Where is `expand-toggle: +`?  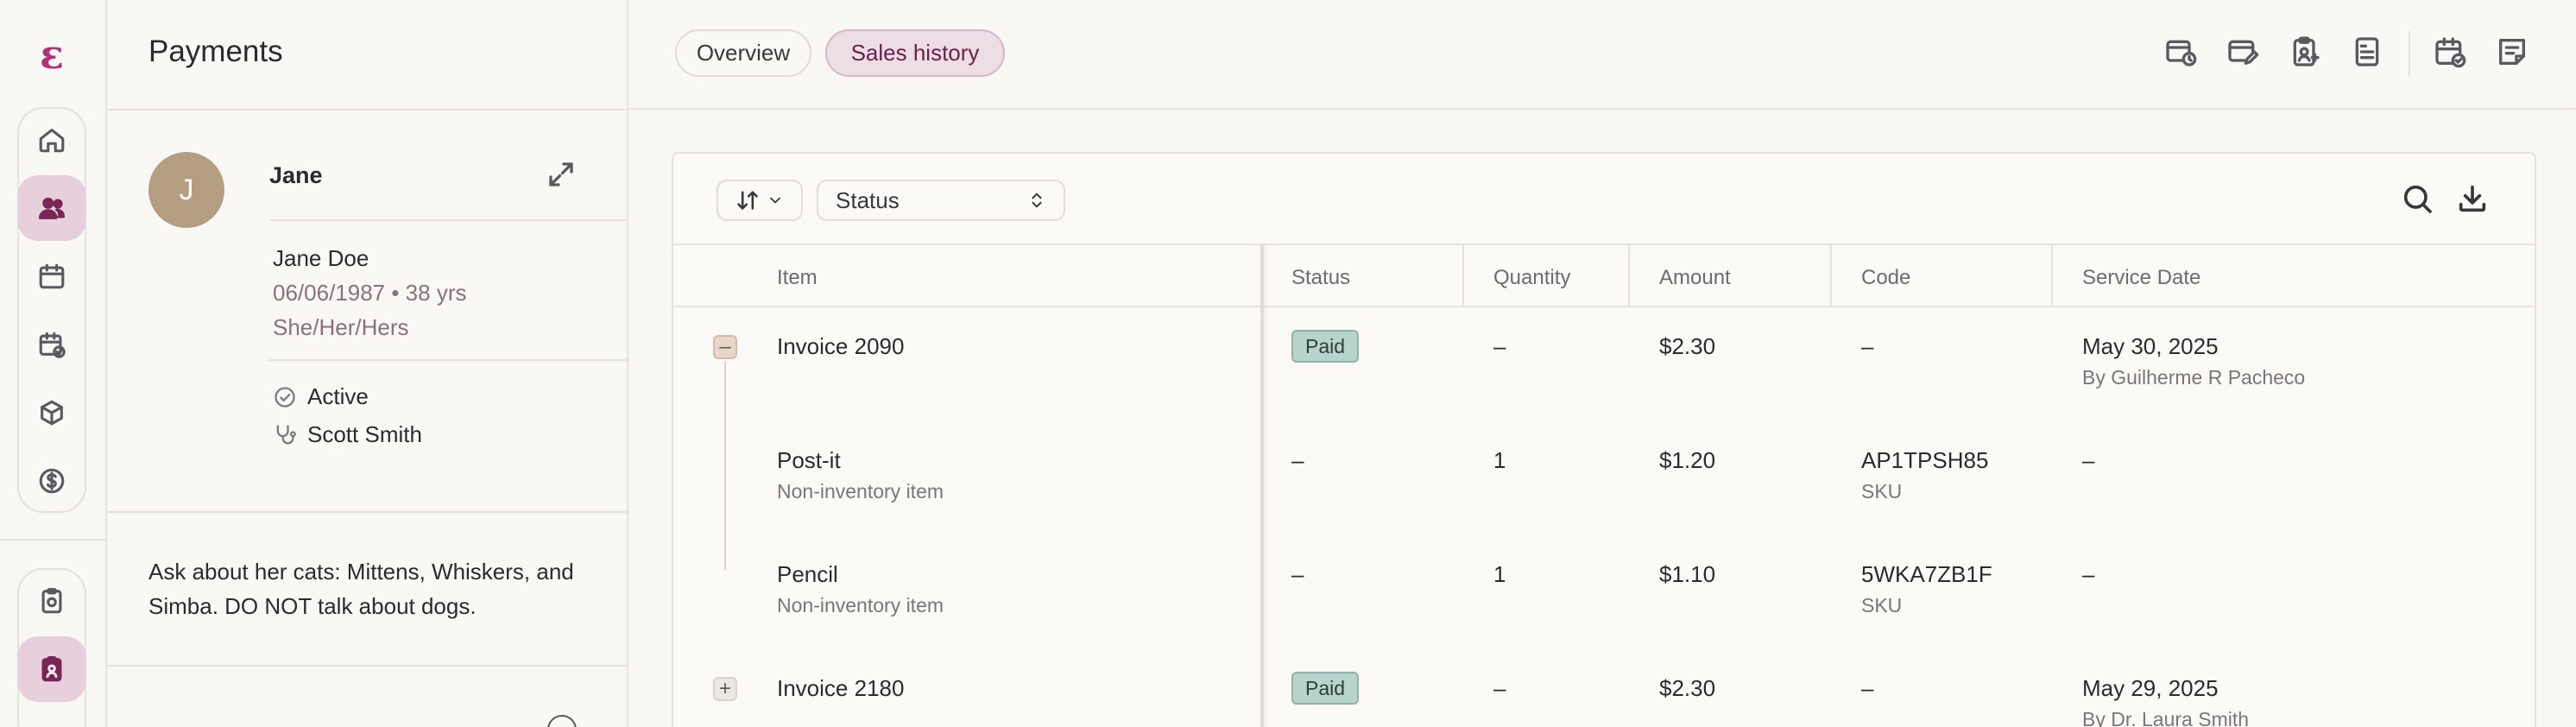
expand-toggle: + is located at coordinates (725, 689).